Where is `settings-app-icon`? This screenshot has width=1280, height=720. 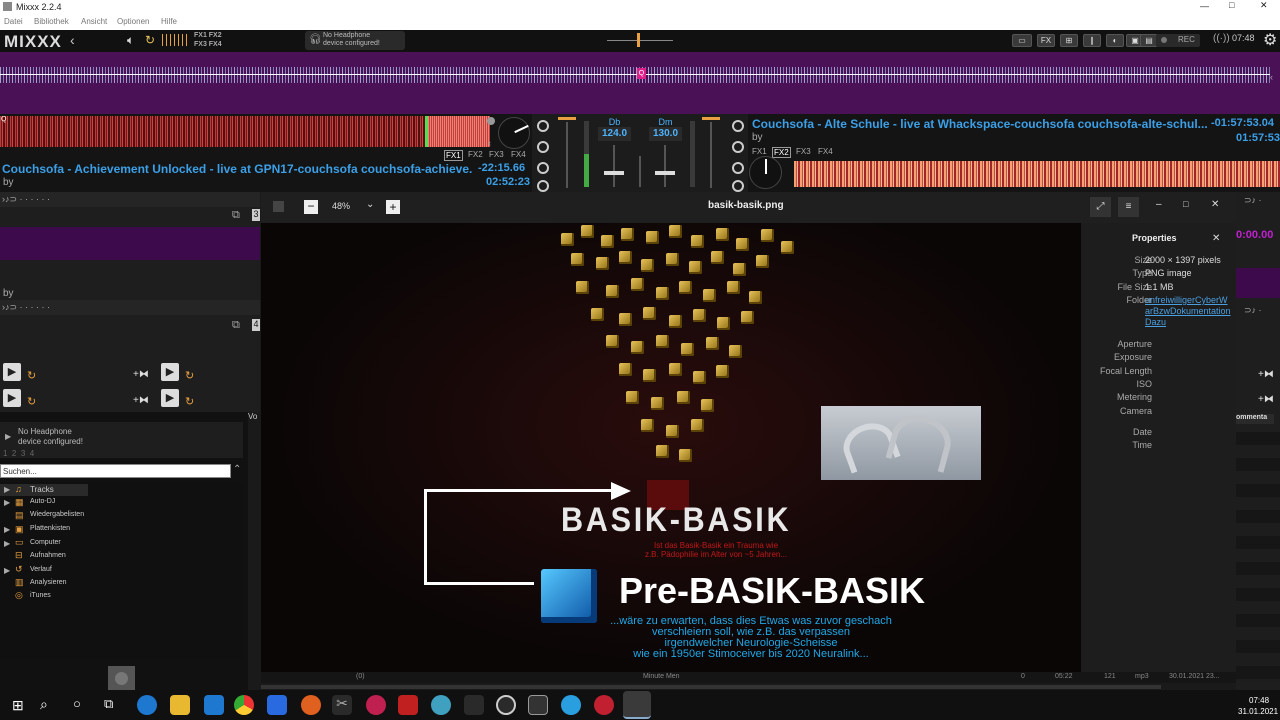
settings-app-icon is located at coordinates (474, 705).